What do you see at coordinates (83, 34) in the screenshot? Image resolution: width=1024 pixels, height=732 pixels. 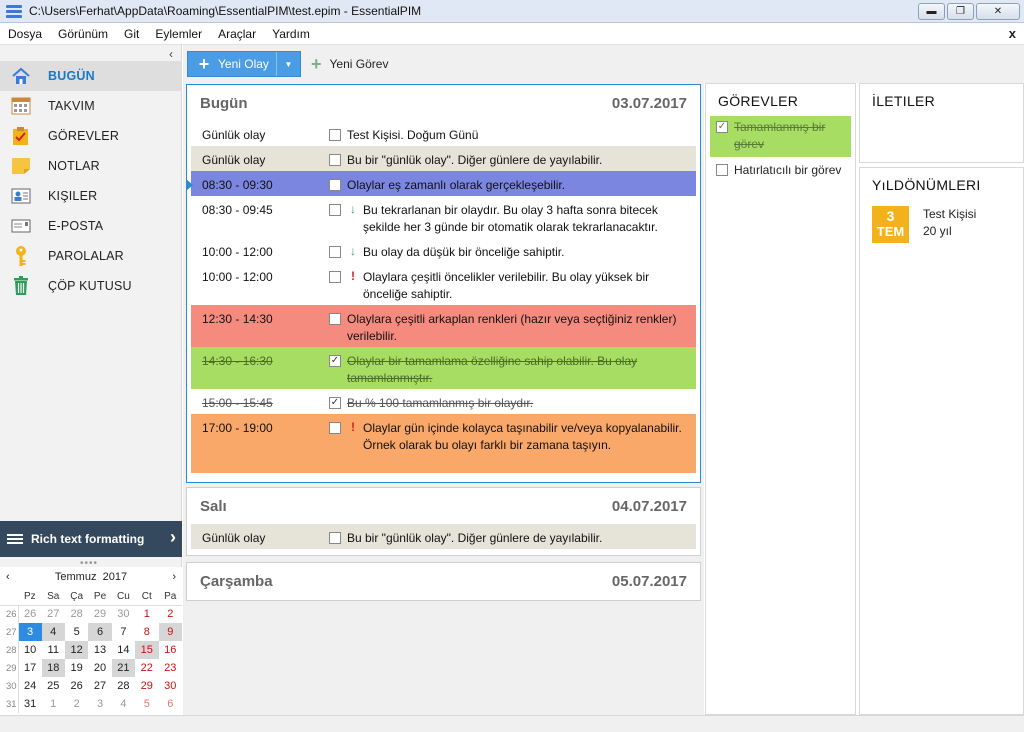 I see `menu-view: Görünüm` at bounding box center [83, 34].